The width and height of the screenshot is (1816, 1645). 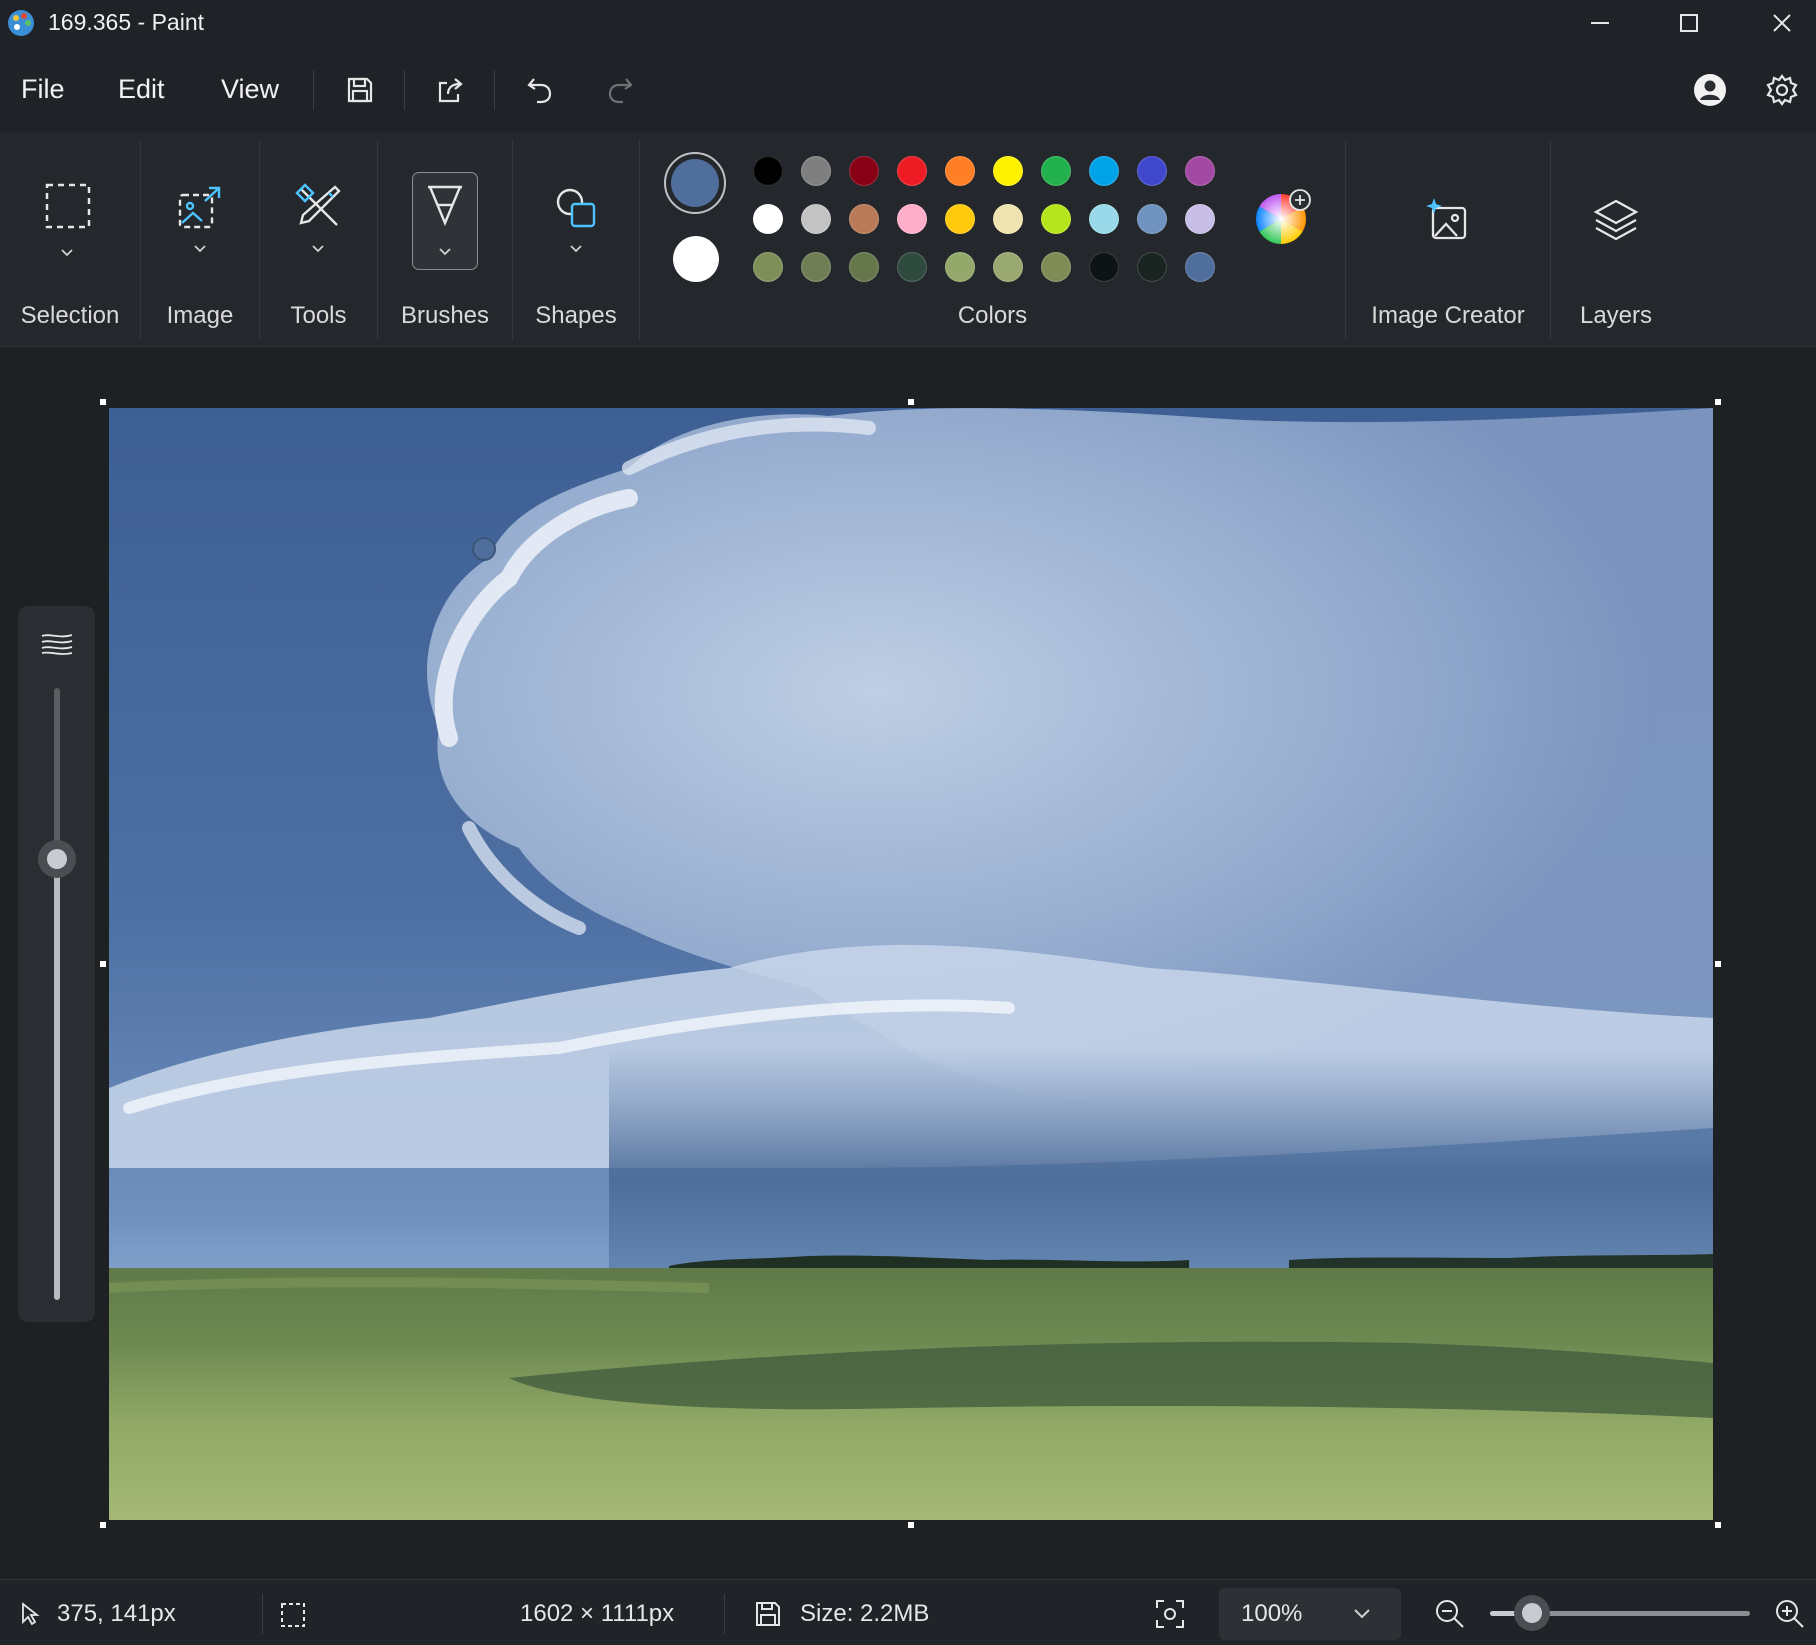 What do you see at coordinates (1170, 1614) in the screenshot?
I see `fit-to-window-icon` at bounding box center [1170, 1614].